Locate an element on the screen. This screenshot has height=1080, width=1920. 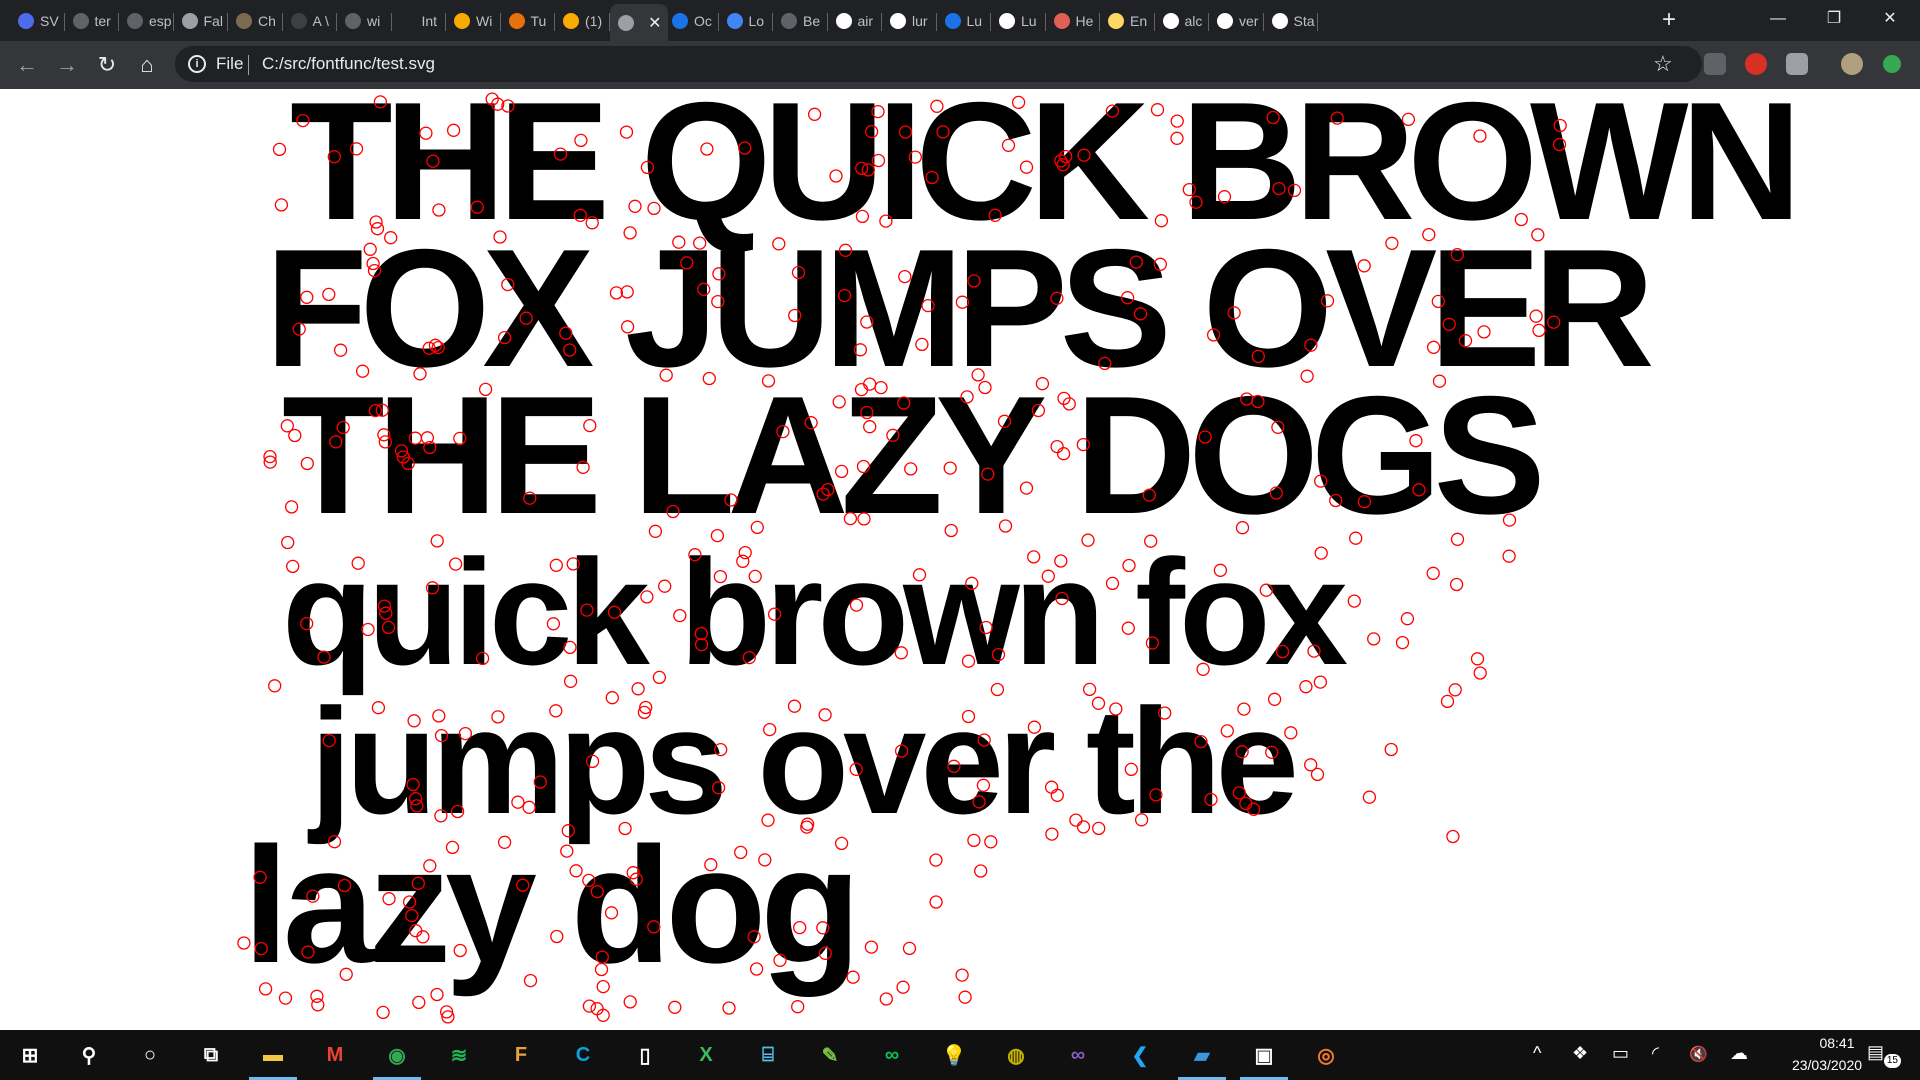
tab-air: air is located at coordinates (855, 21).